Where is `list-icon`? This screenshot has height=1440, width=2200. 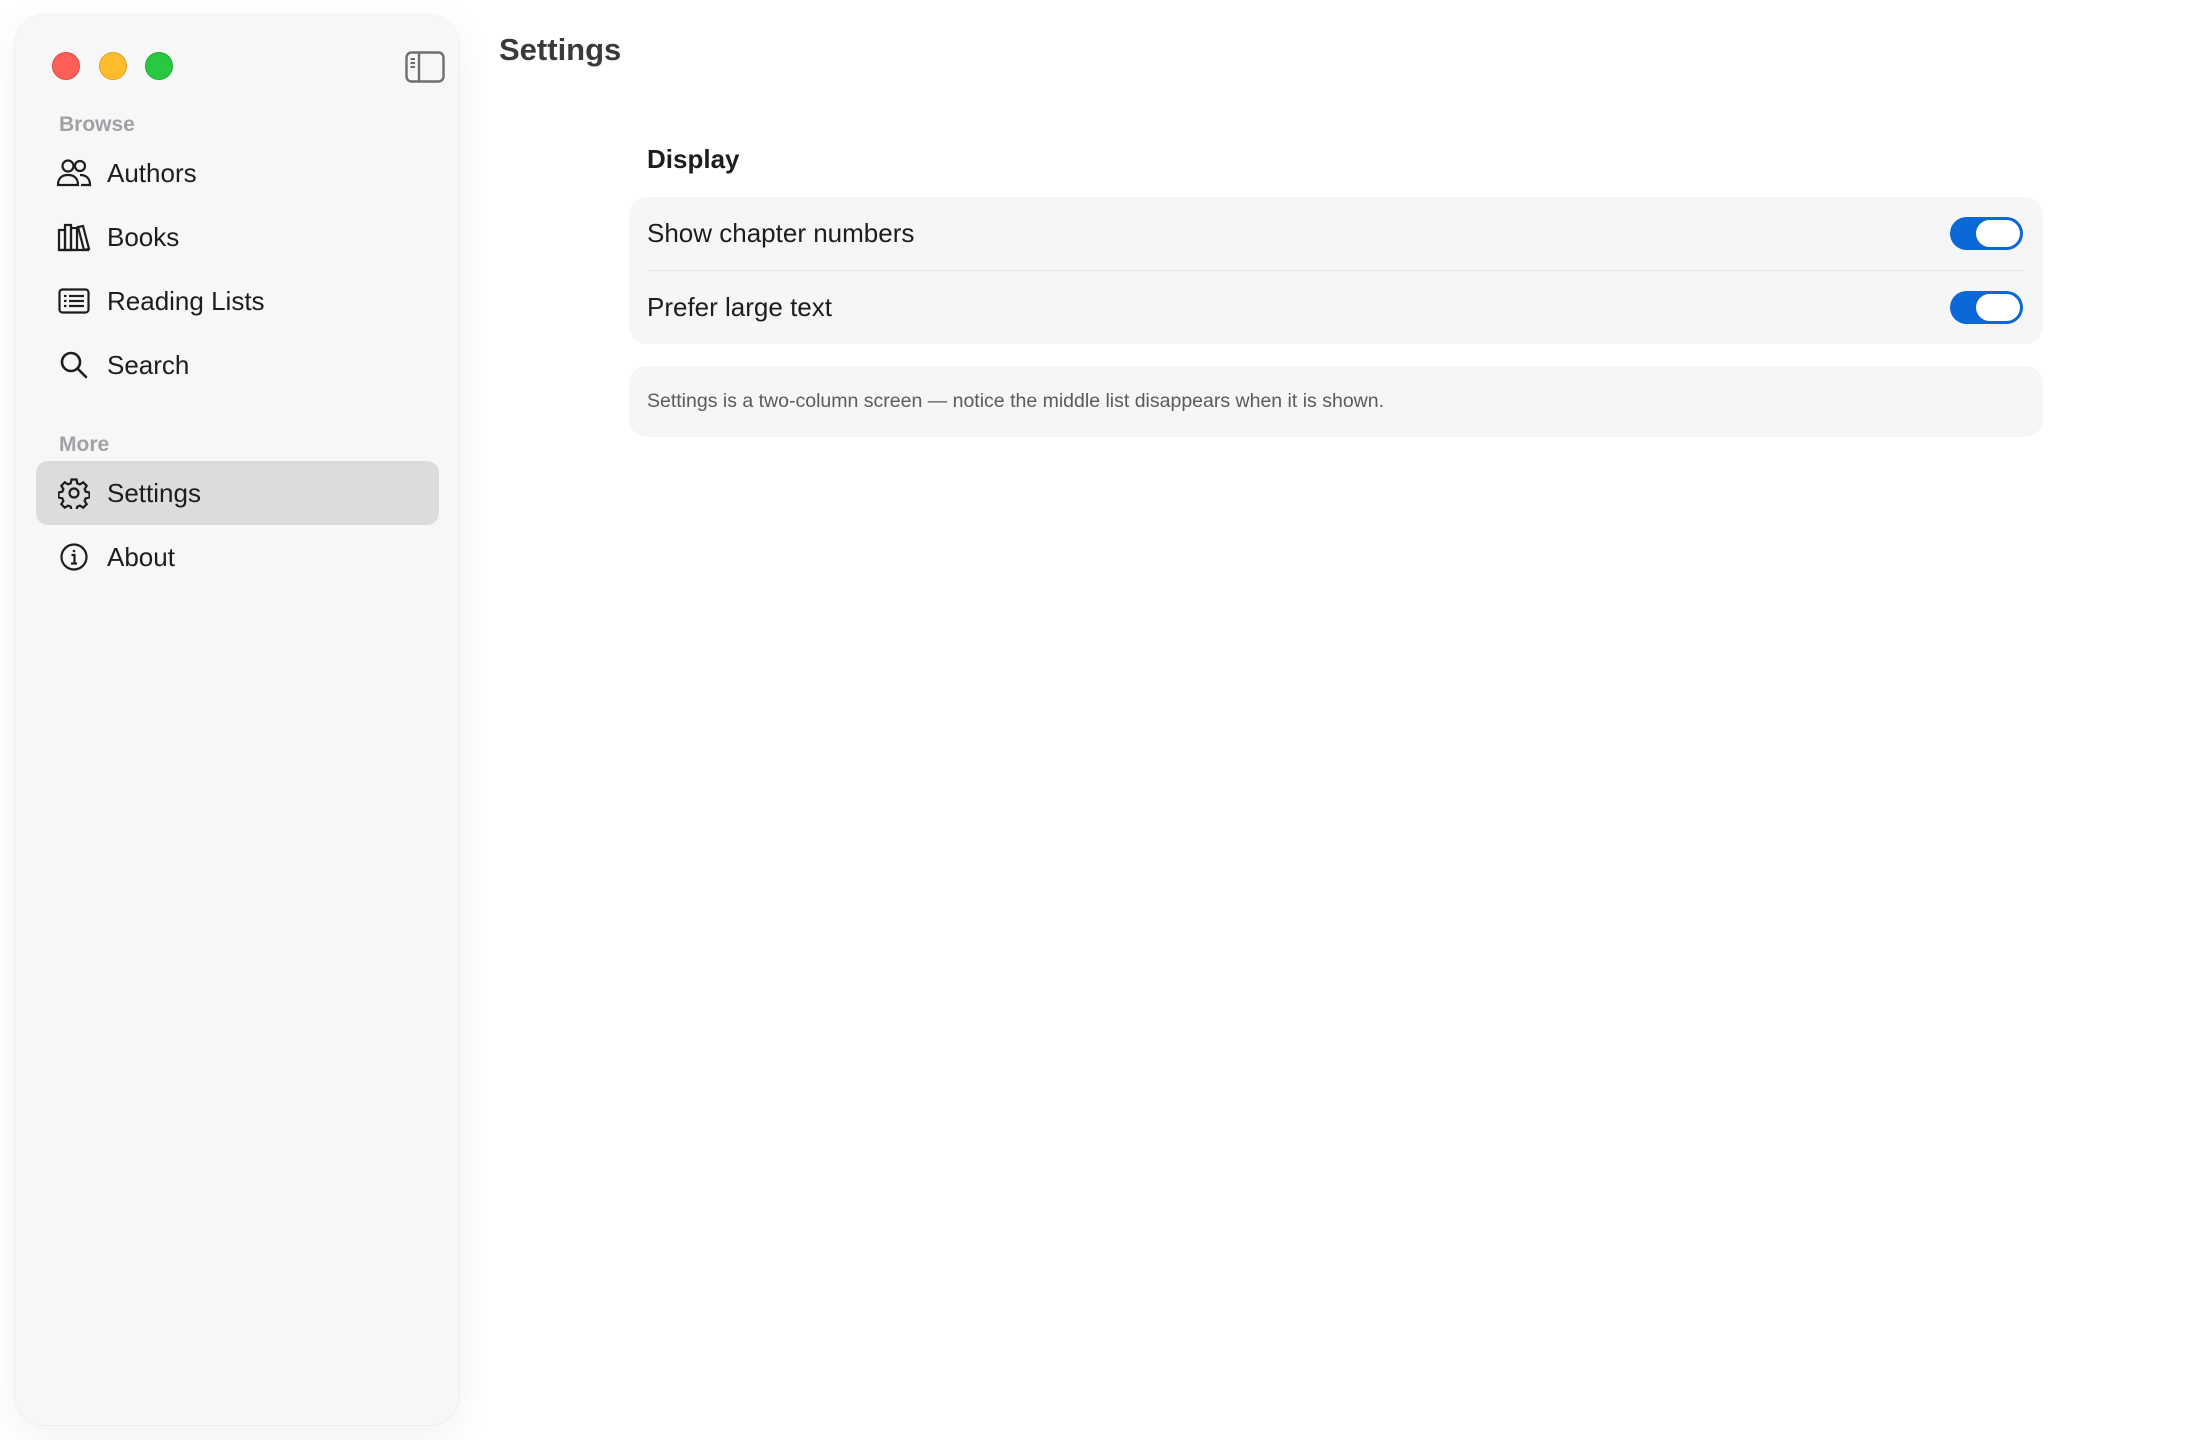 list-icon is located at coordinates (74, 301).